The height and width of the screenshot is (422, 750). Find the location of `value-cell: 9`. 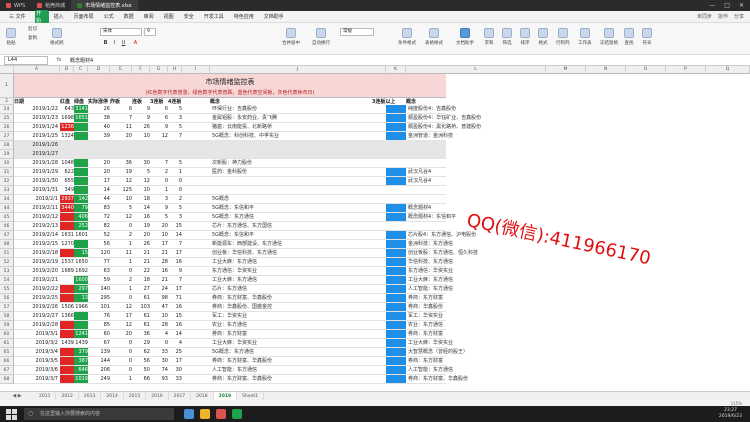

value-cell: 9 is located at coordinates (159, 127).